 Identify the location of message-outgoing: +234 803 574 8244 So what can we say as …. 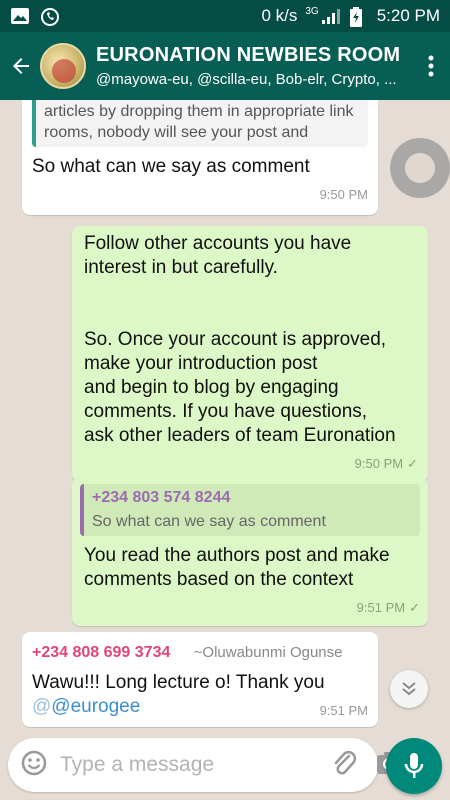
(250, 552).